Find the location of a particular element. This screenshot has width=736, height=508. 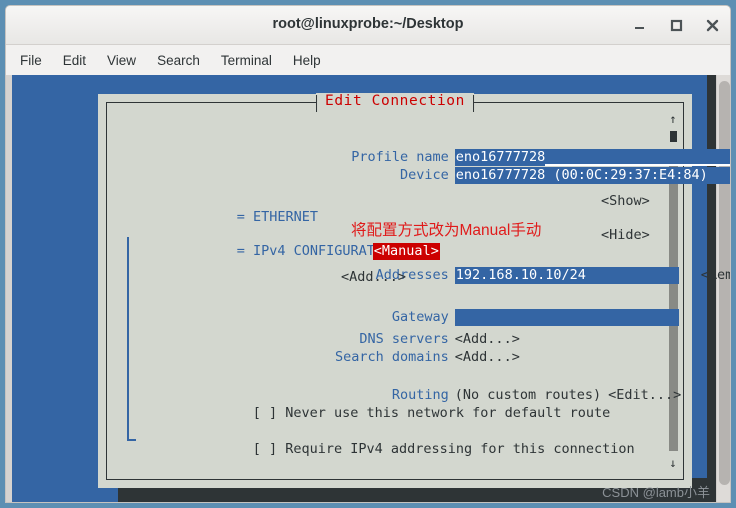

scroll-up-icon: ↑ is located at coordinates (673, 119).